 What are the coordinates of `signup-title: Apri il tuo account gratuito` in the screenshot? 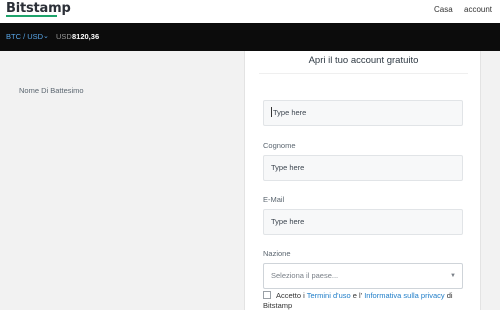 It's located at (363, 60).